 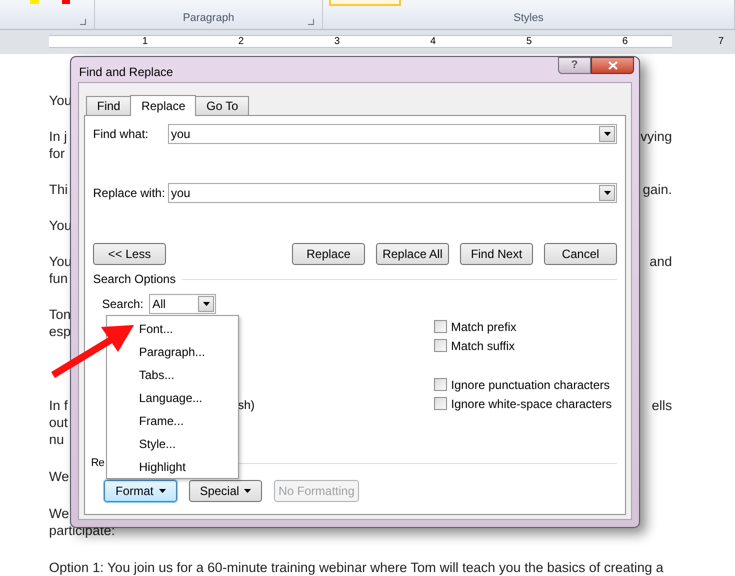 What do you see at coordinates (140, 491) in the screenshot?
I see `option-button: Format` at bounding box center [140, 491].